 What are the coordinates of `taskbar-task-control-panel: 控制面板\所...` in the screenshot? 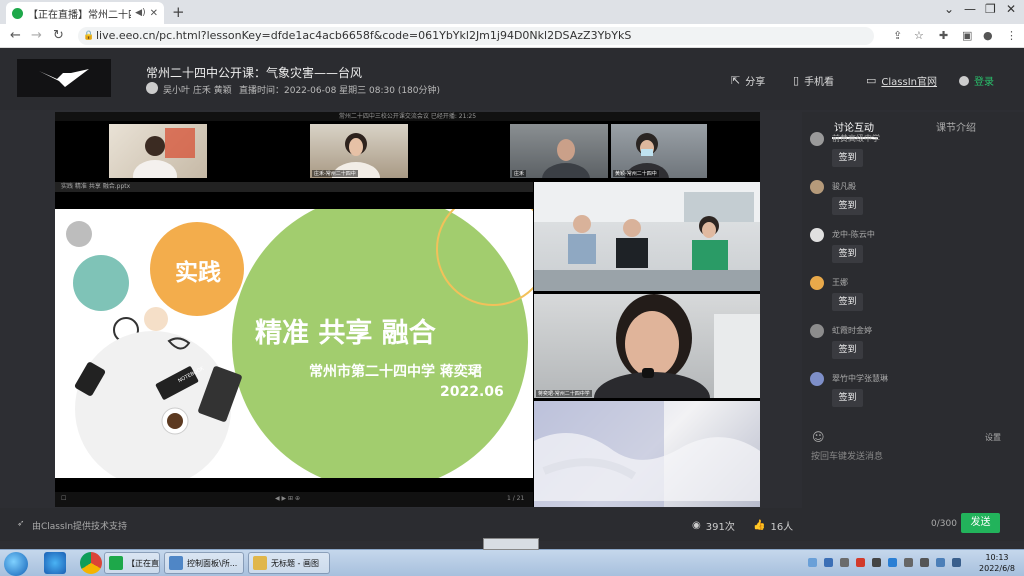 It's located at (204, 563).